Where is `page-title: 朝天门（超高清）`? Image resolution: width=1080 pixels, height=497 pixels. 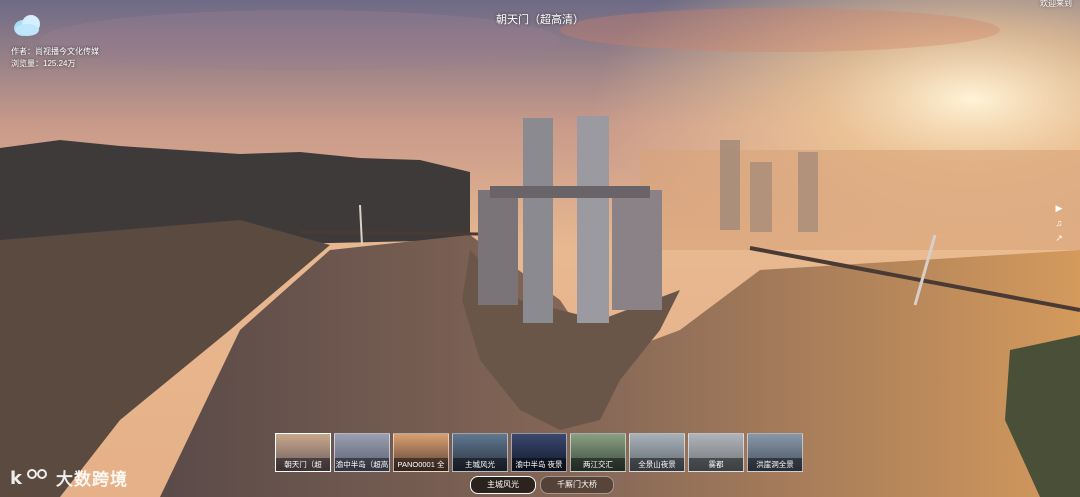
page-title: 朝天门（超高清） is located at coordinates (540, 20).